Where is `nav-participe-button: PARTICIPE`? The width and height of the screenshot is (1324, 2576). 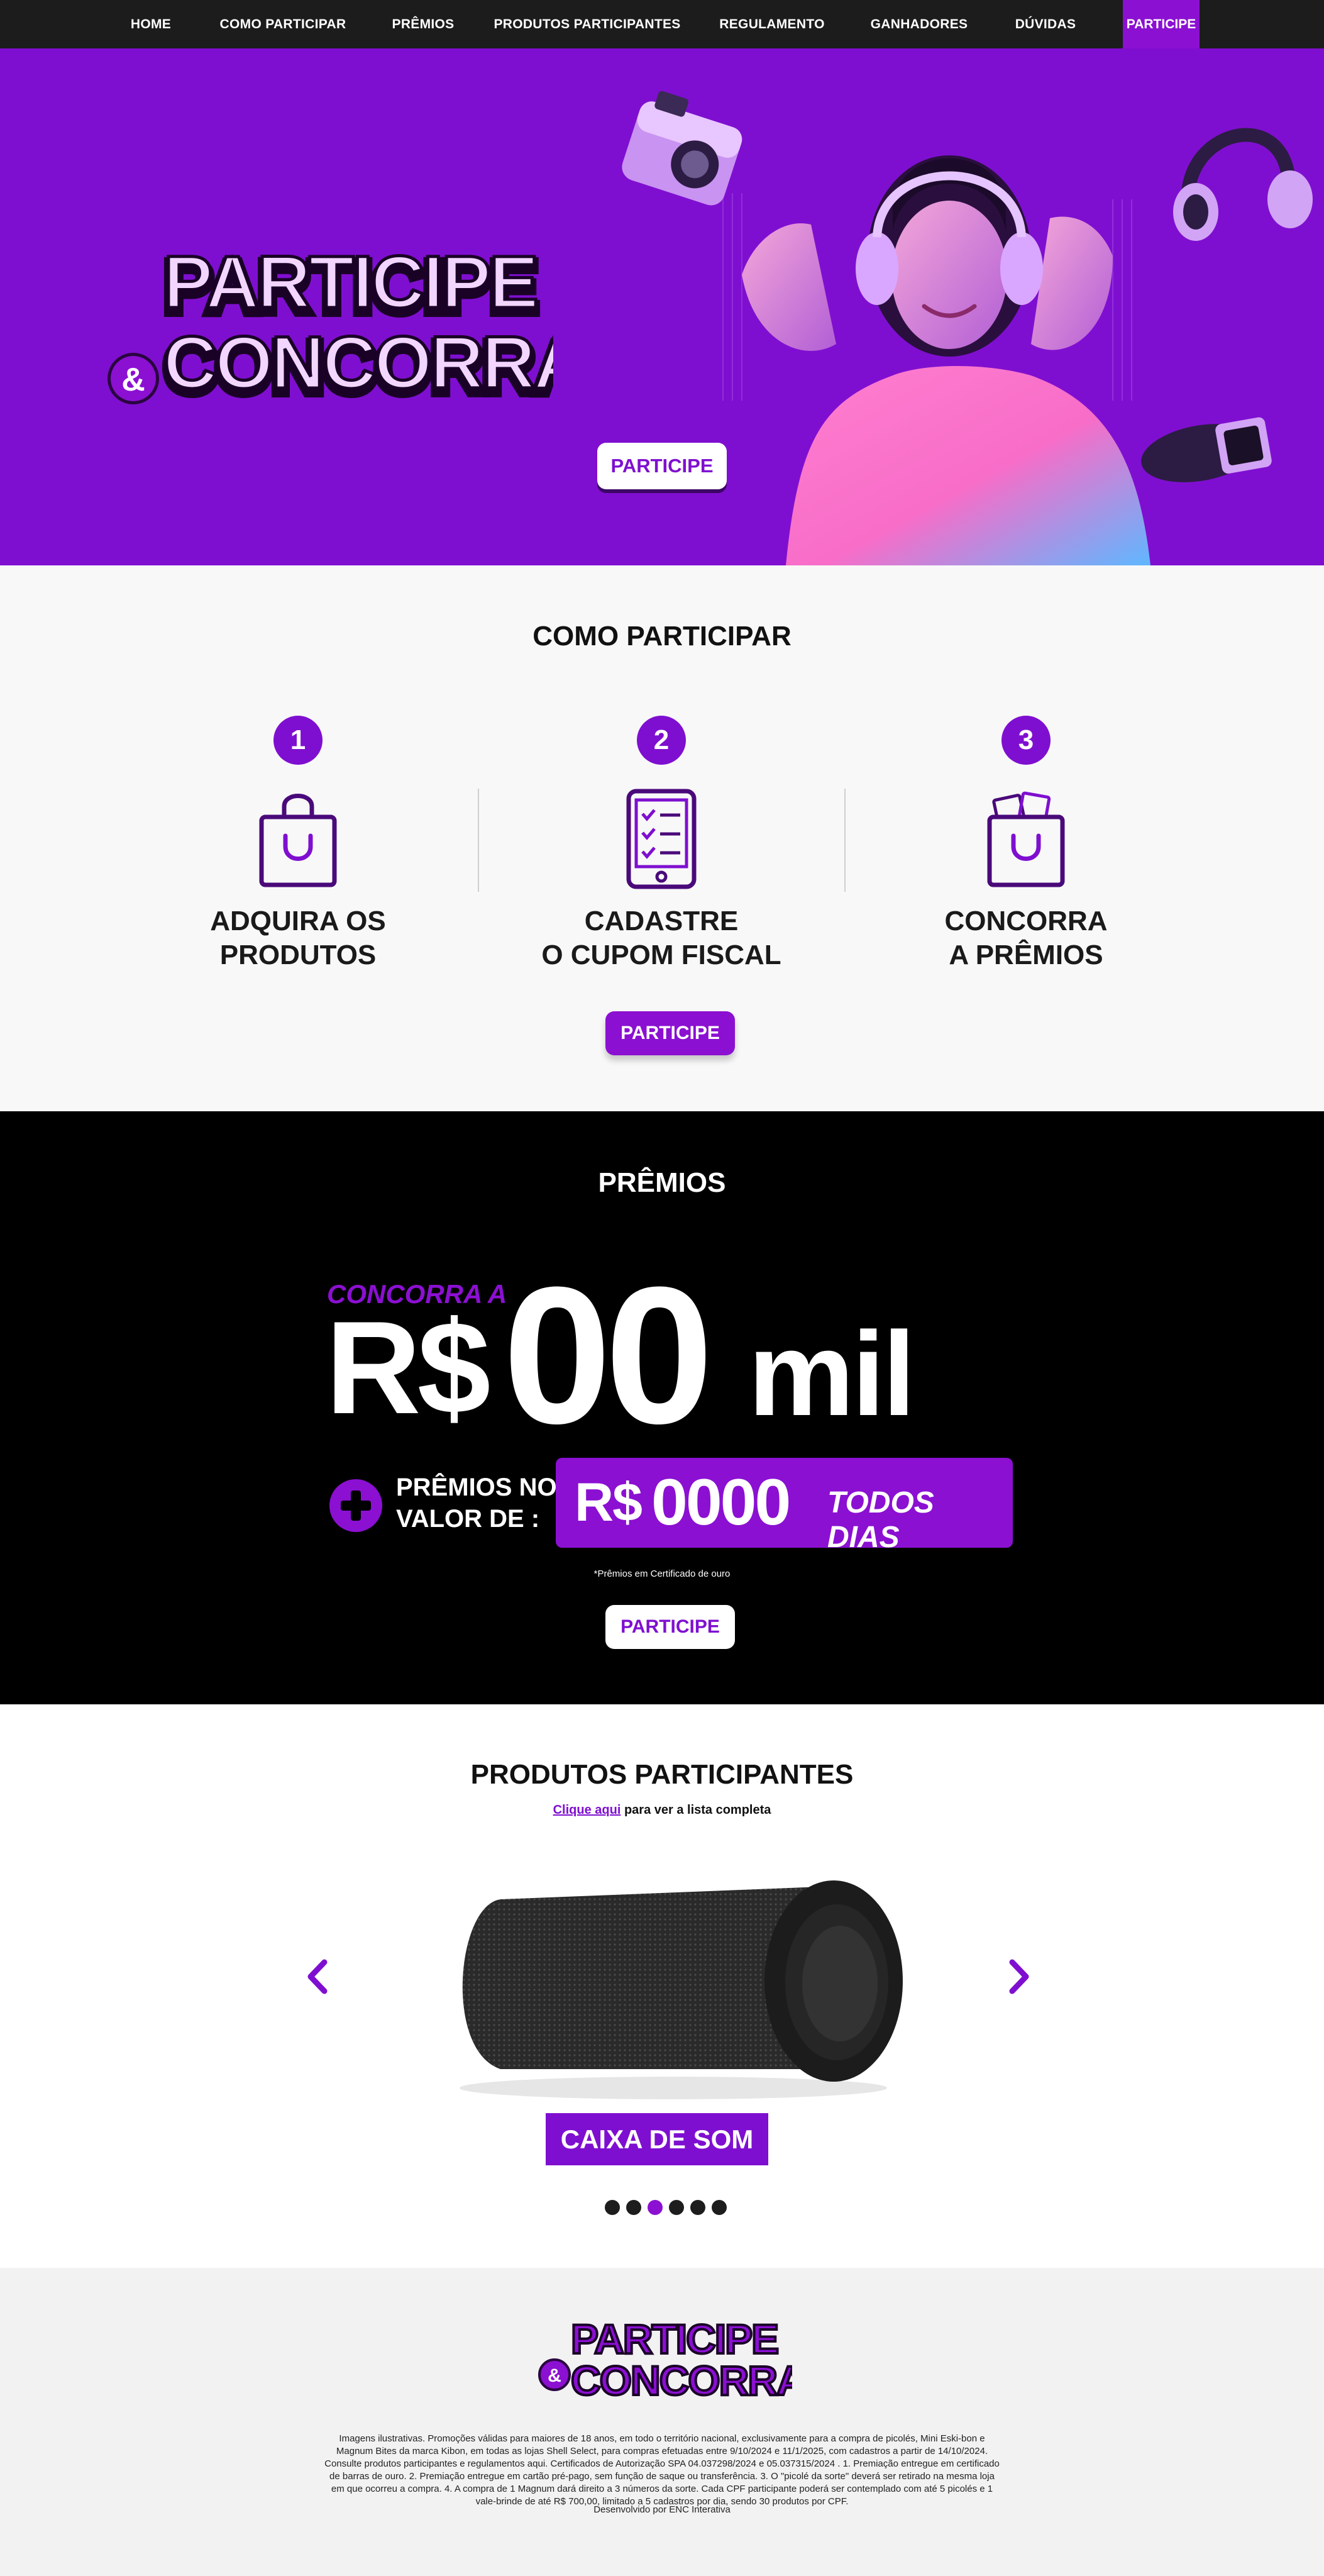
nav-participe-button: PARTICIPE is located at coordinates (1161, 24).